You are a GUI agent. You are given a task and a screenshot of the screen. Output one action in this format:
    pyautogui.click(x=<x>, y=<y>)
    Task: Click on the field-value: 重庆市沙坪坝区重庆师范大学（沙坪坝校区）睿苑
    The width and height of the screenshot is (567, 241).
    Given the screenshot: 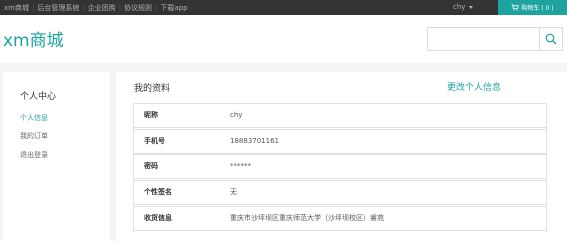 What is the action you would take?
    pyautogui.click(x=307, y=218)
    